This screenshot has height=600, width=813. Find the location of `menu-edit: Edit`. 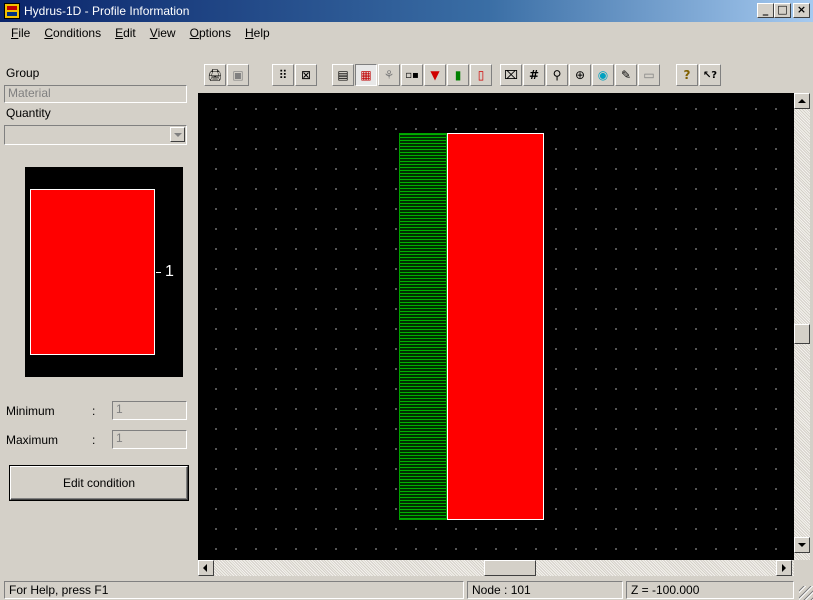

menu-edit: Edit is located at coordinates (125, 33).